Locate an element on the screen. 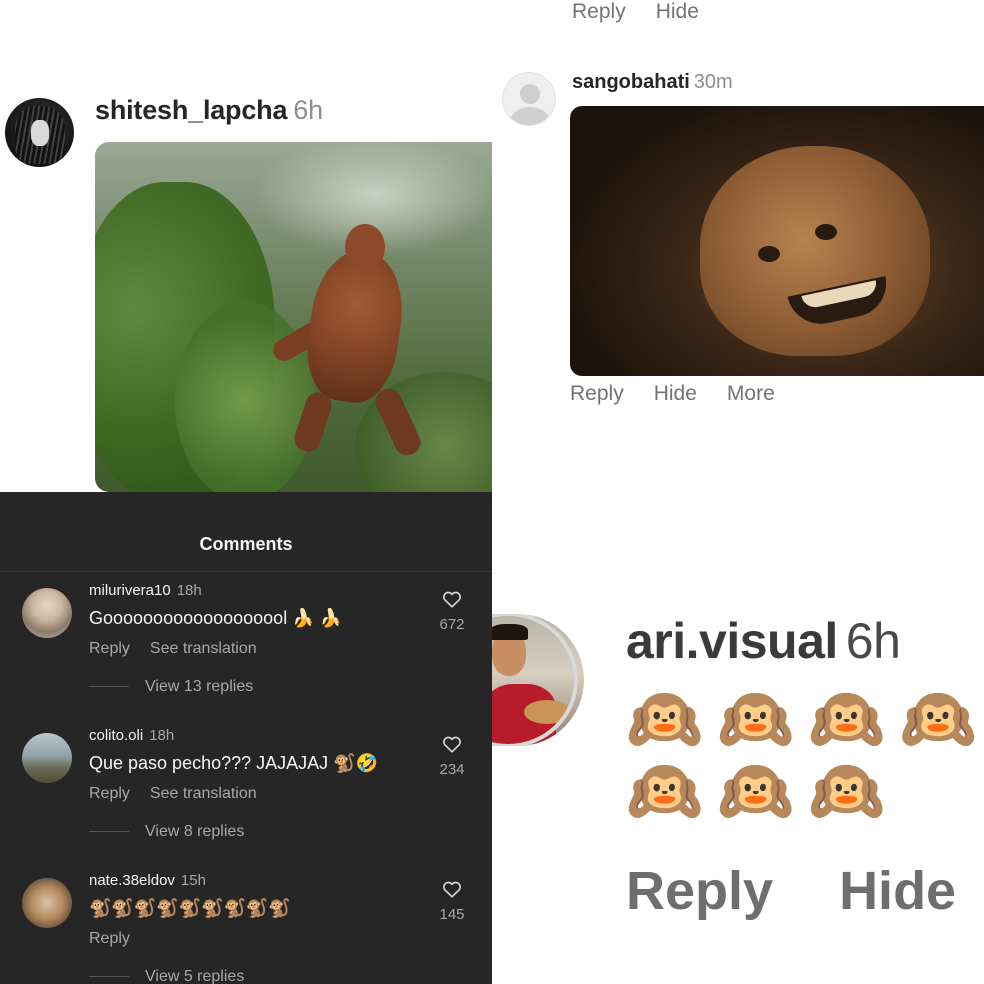 The height and width of the screenshot is (984, 984). view-replies-button: View 5 replies is located at coordinates (166, 976).